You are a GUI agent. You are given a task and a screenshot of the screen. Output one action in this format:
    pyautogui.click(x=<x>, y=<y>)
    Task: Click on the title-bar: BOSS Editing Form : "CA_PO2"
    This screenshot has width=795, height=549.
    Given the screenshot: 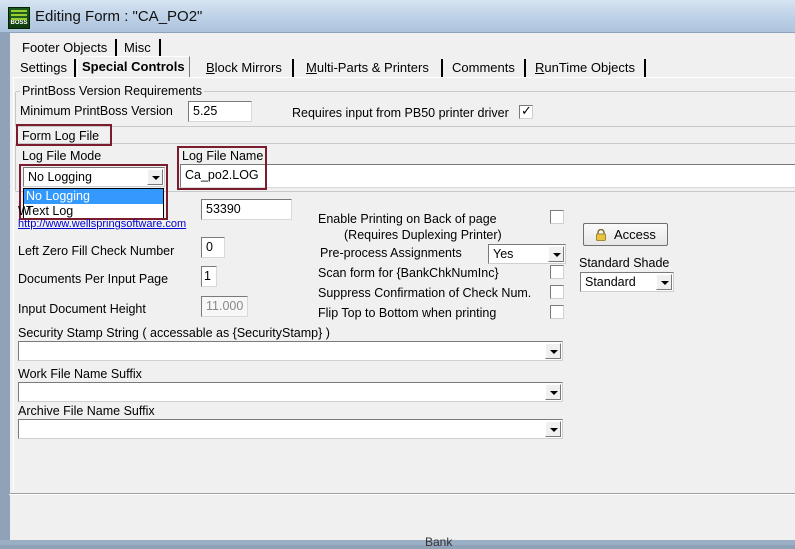 What is the action you would take?
    pyautogui.click(x=397, y=16)
    